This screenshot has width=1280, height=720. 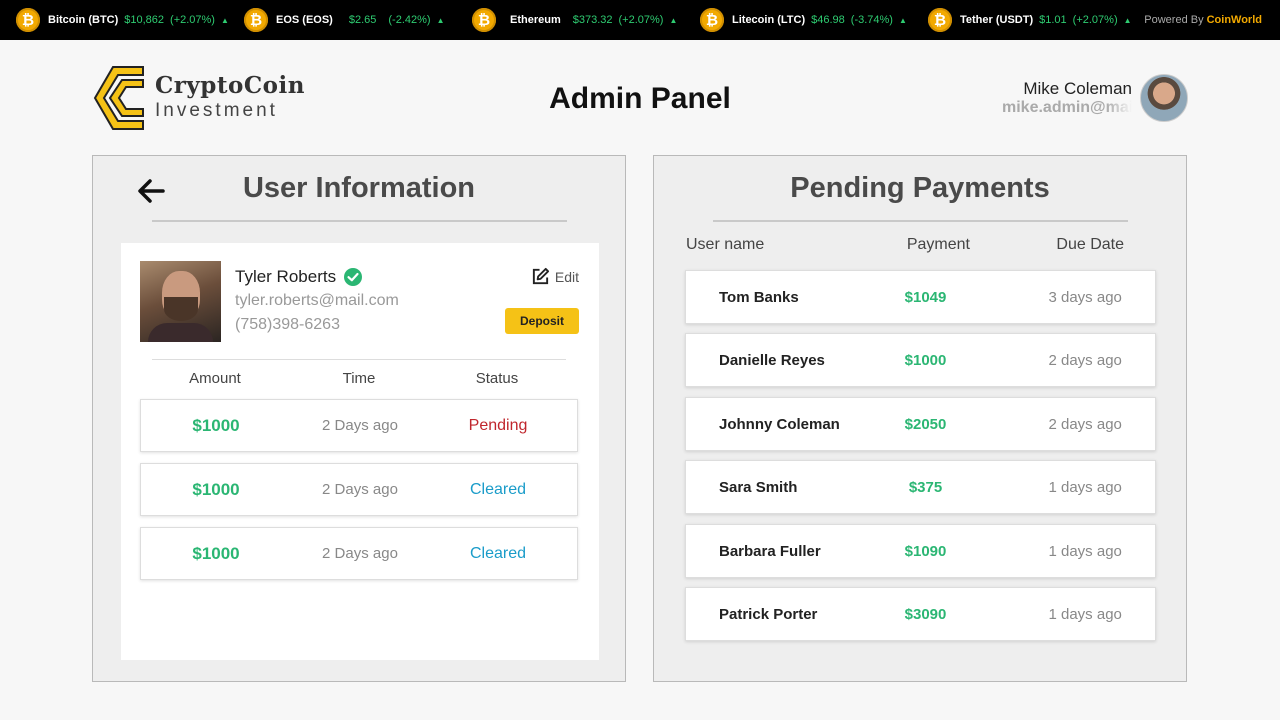 I want to click on user-phone: (758)398-6263, so click(x=287, y=324).